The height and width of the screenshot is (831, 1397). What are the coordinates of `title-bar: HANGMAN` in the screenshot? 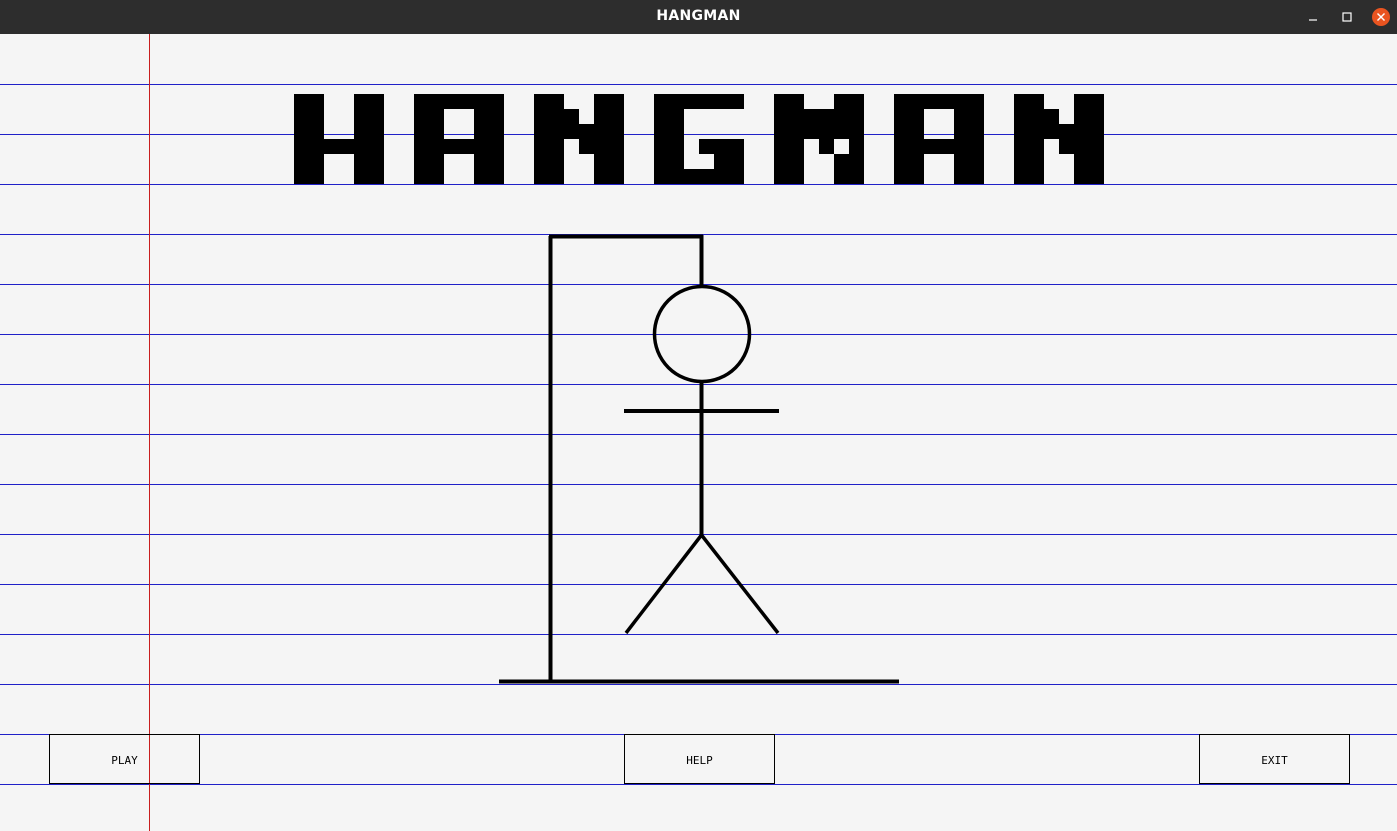 It's located at (698, 17).